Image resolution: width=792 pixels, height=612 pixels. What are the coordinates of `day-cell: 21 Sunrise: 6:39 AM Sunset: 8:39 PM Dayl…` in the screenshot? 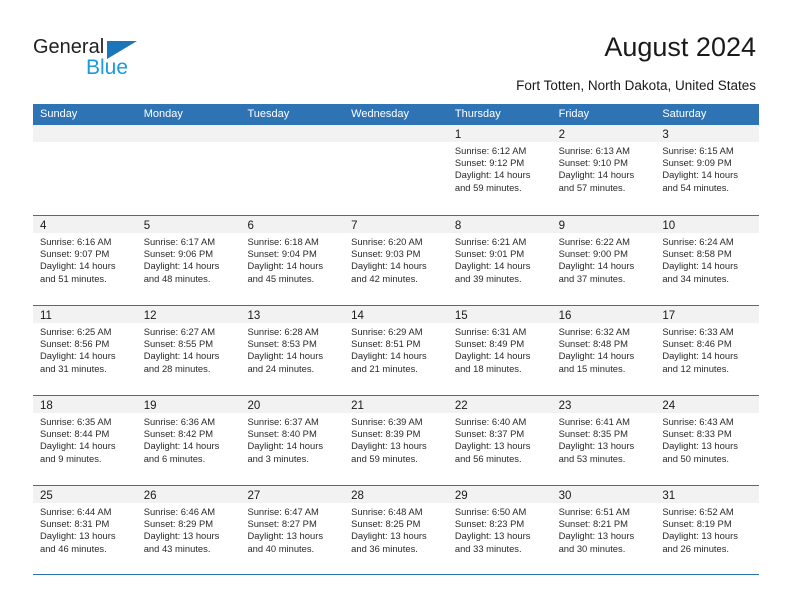 It's located at (396, 440).